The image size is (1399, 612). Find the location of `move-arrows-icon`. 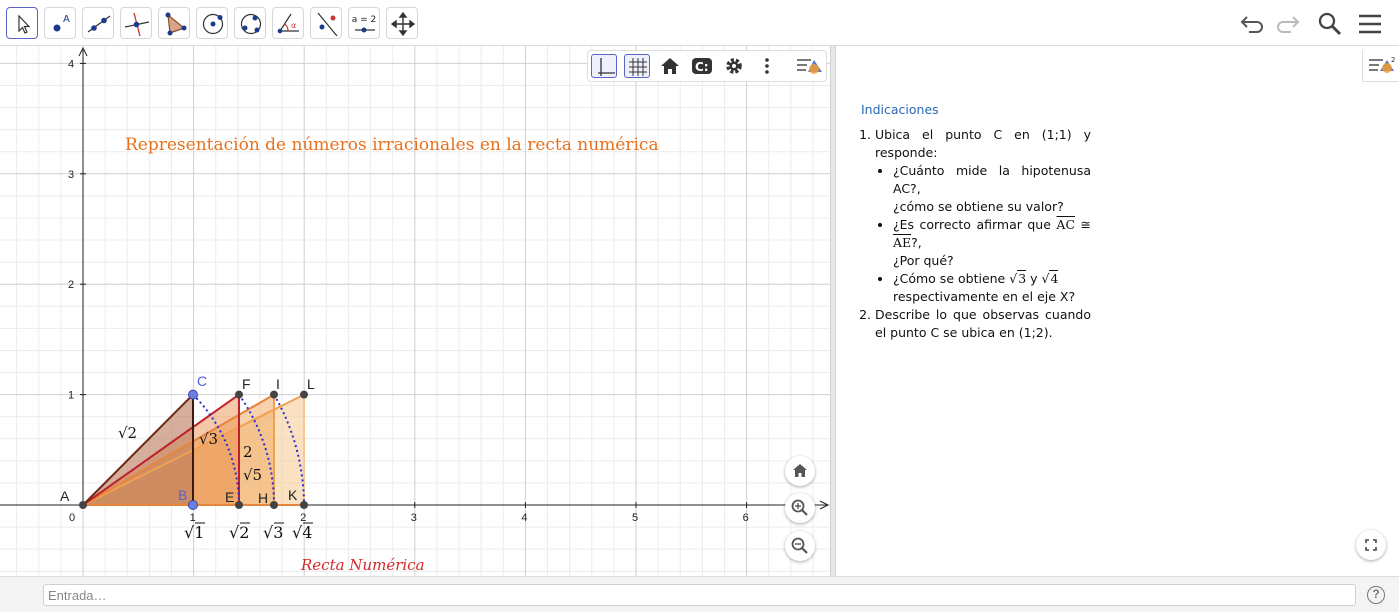

move-arrows-icon is located at coordinates (403, 24).